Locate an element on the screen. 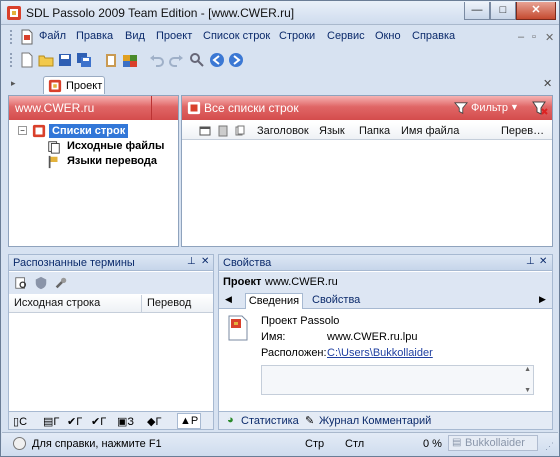  properties-object-value: www.CWER.ru is located at coordinates (301, 282).